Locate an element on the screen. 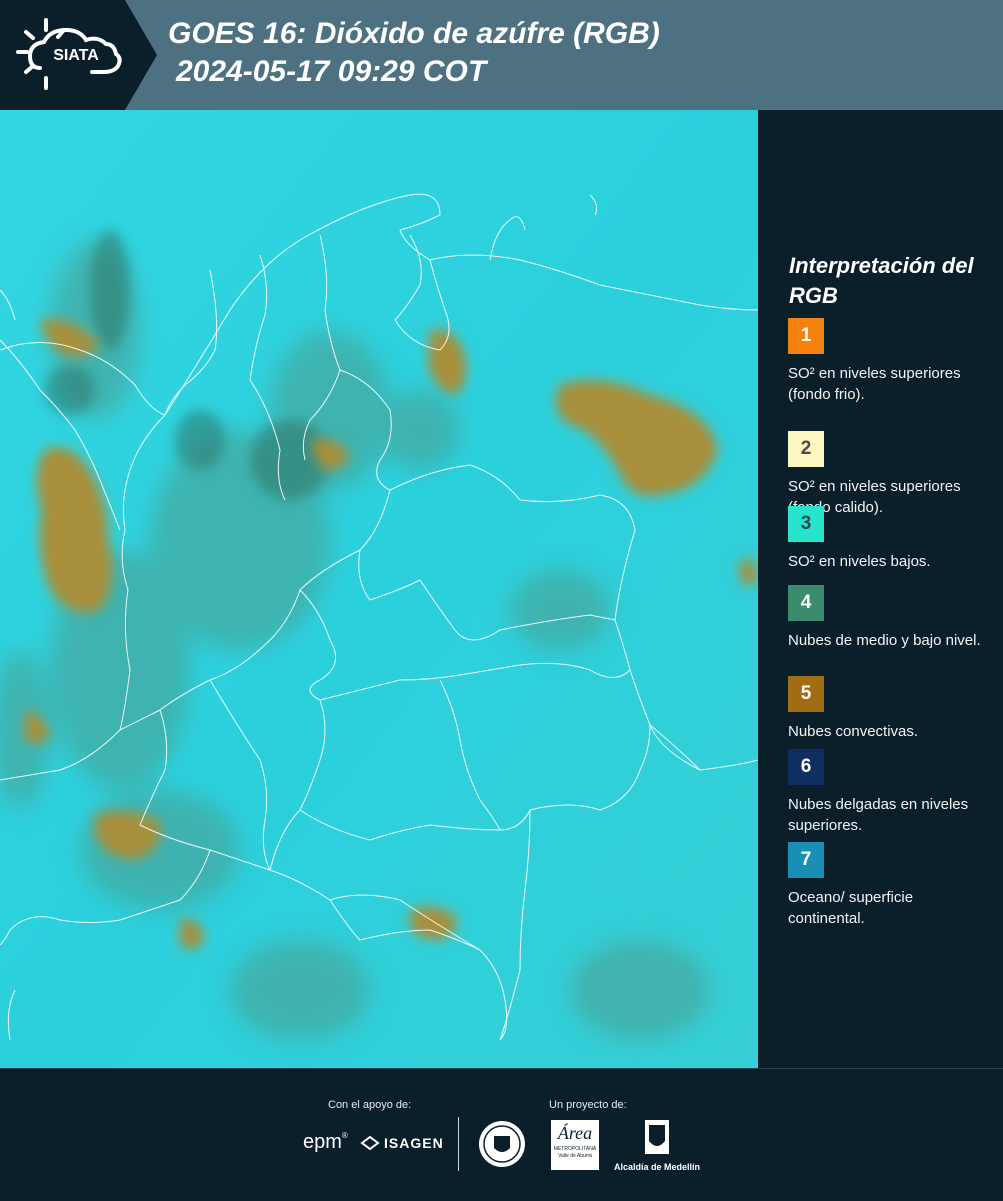  isagen-logo: ISAGEN is located at coordinates (402, 1143).